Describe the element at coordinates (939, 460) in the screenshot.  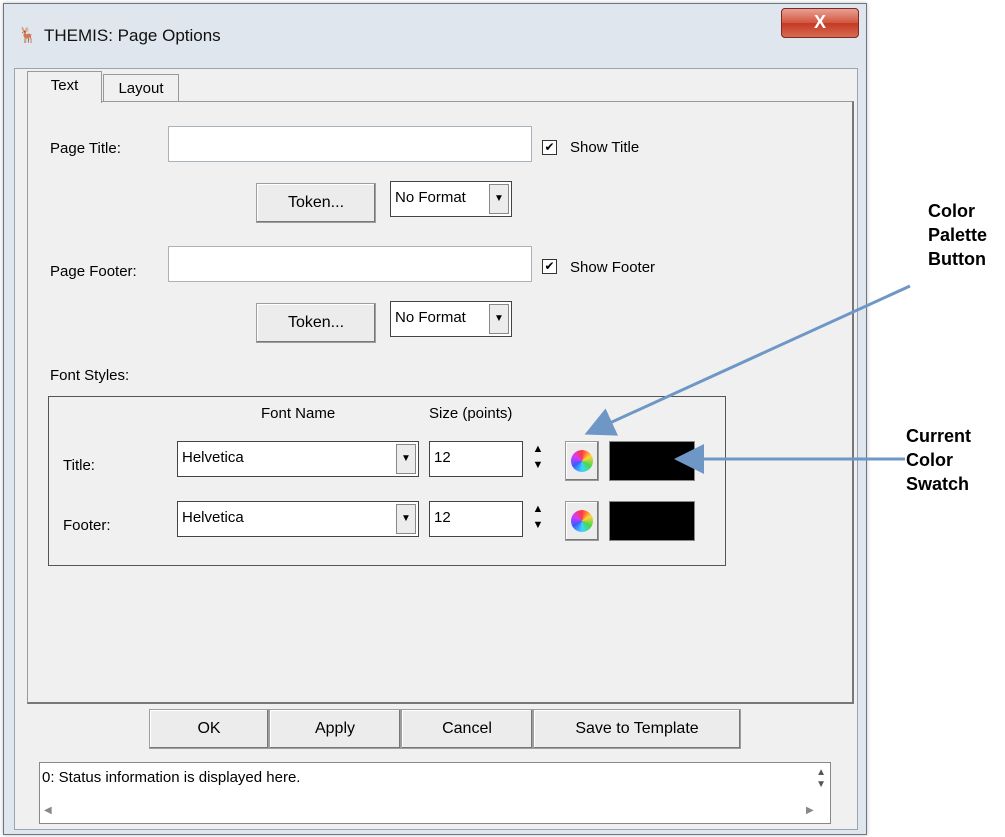
I see `swatch-annotation: Current Color Swatch` at that location.